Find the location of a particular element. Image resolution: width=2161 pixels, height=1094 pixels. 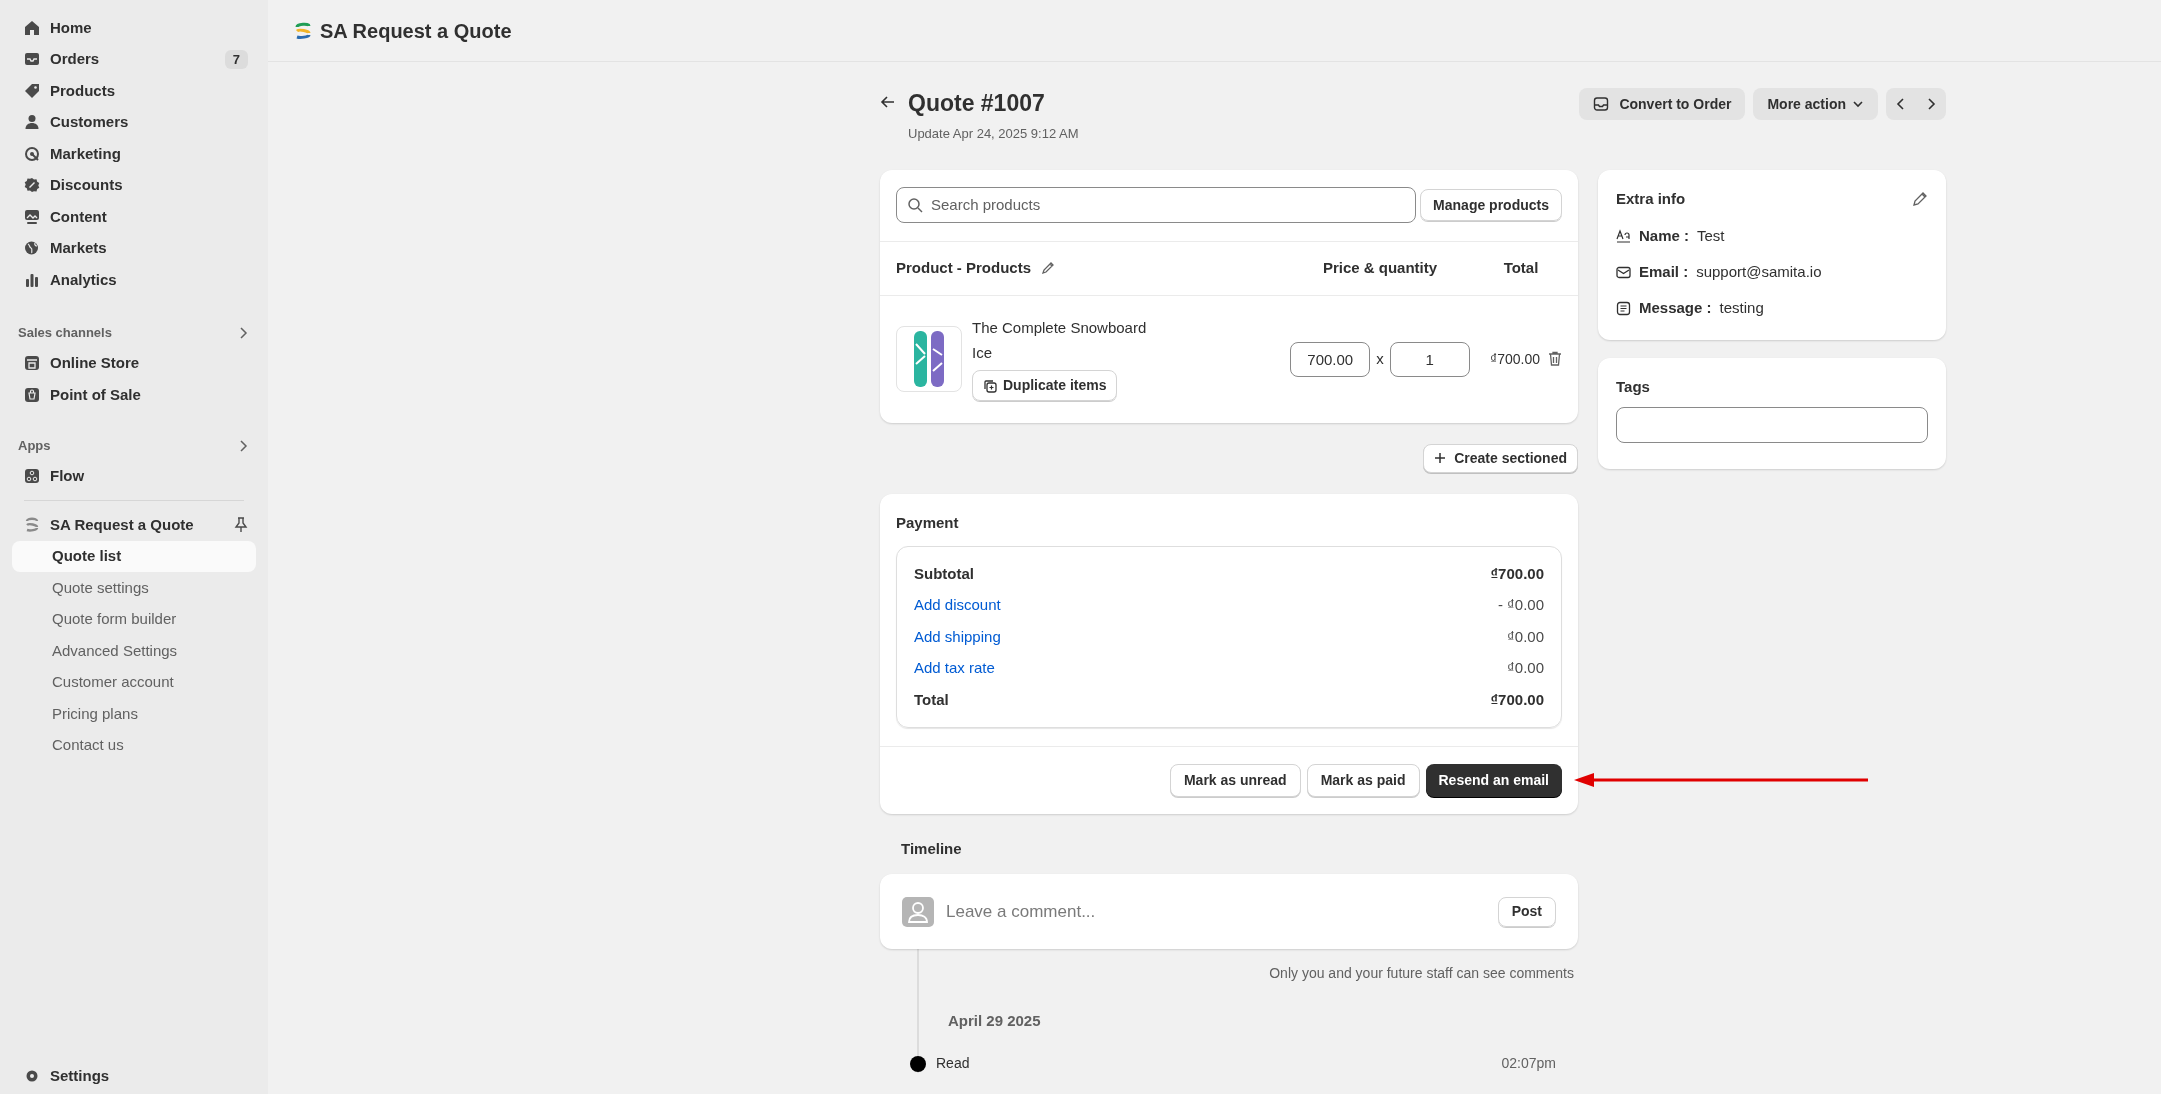

summary-link: Add shipping is located at coordinates (957, 636).